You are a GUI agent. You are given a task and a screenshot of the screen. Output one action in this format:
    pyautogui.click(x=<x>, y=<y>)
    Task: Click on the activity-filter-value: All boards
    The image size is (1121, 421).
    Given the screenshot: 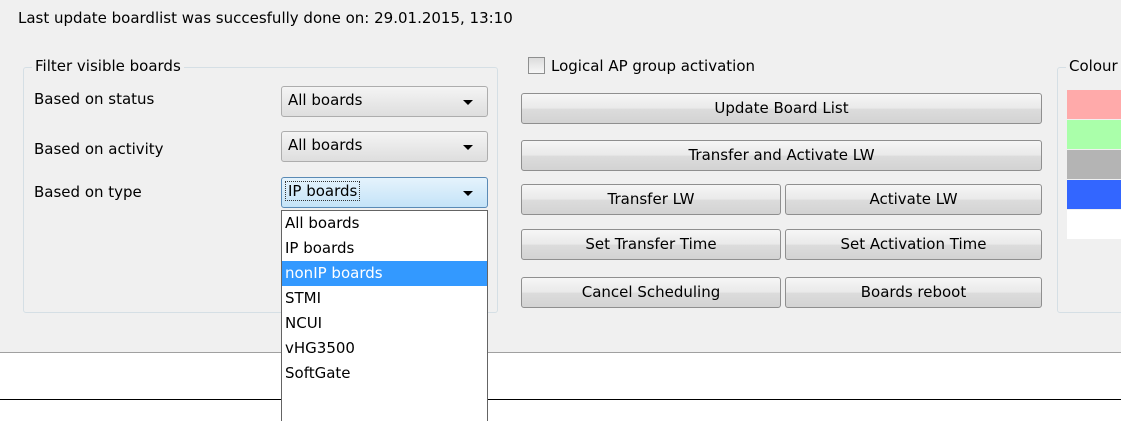 What is the action you would take?
    pyautogui.click(x=325, y=145)
    